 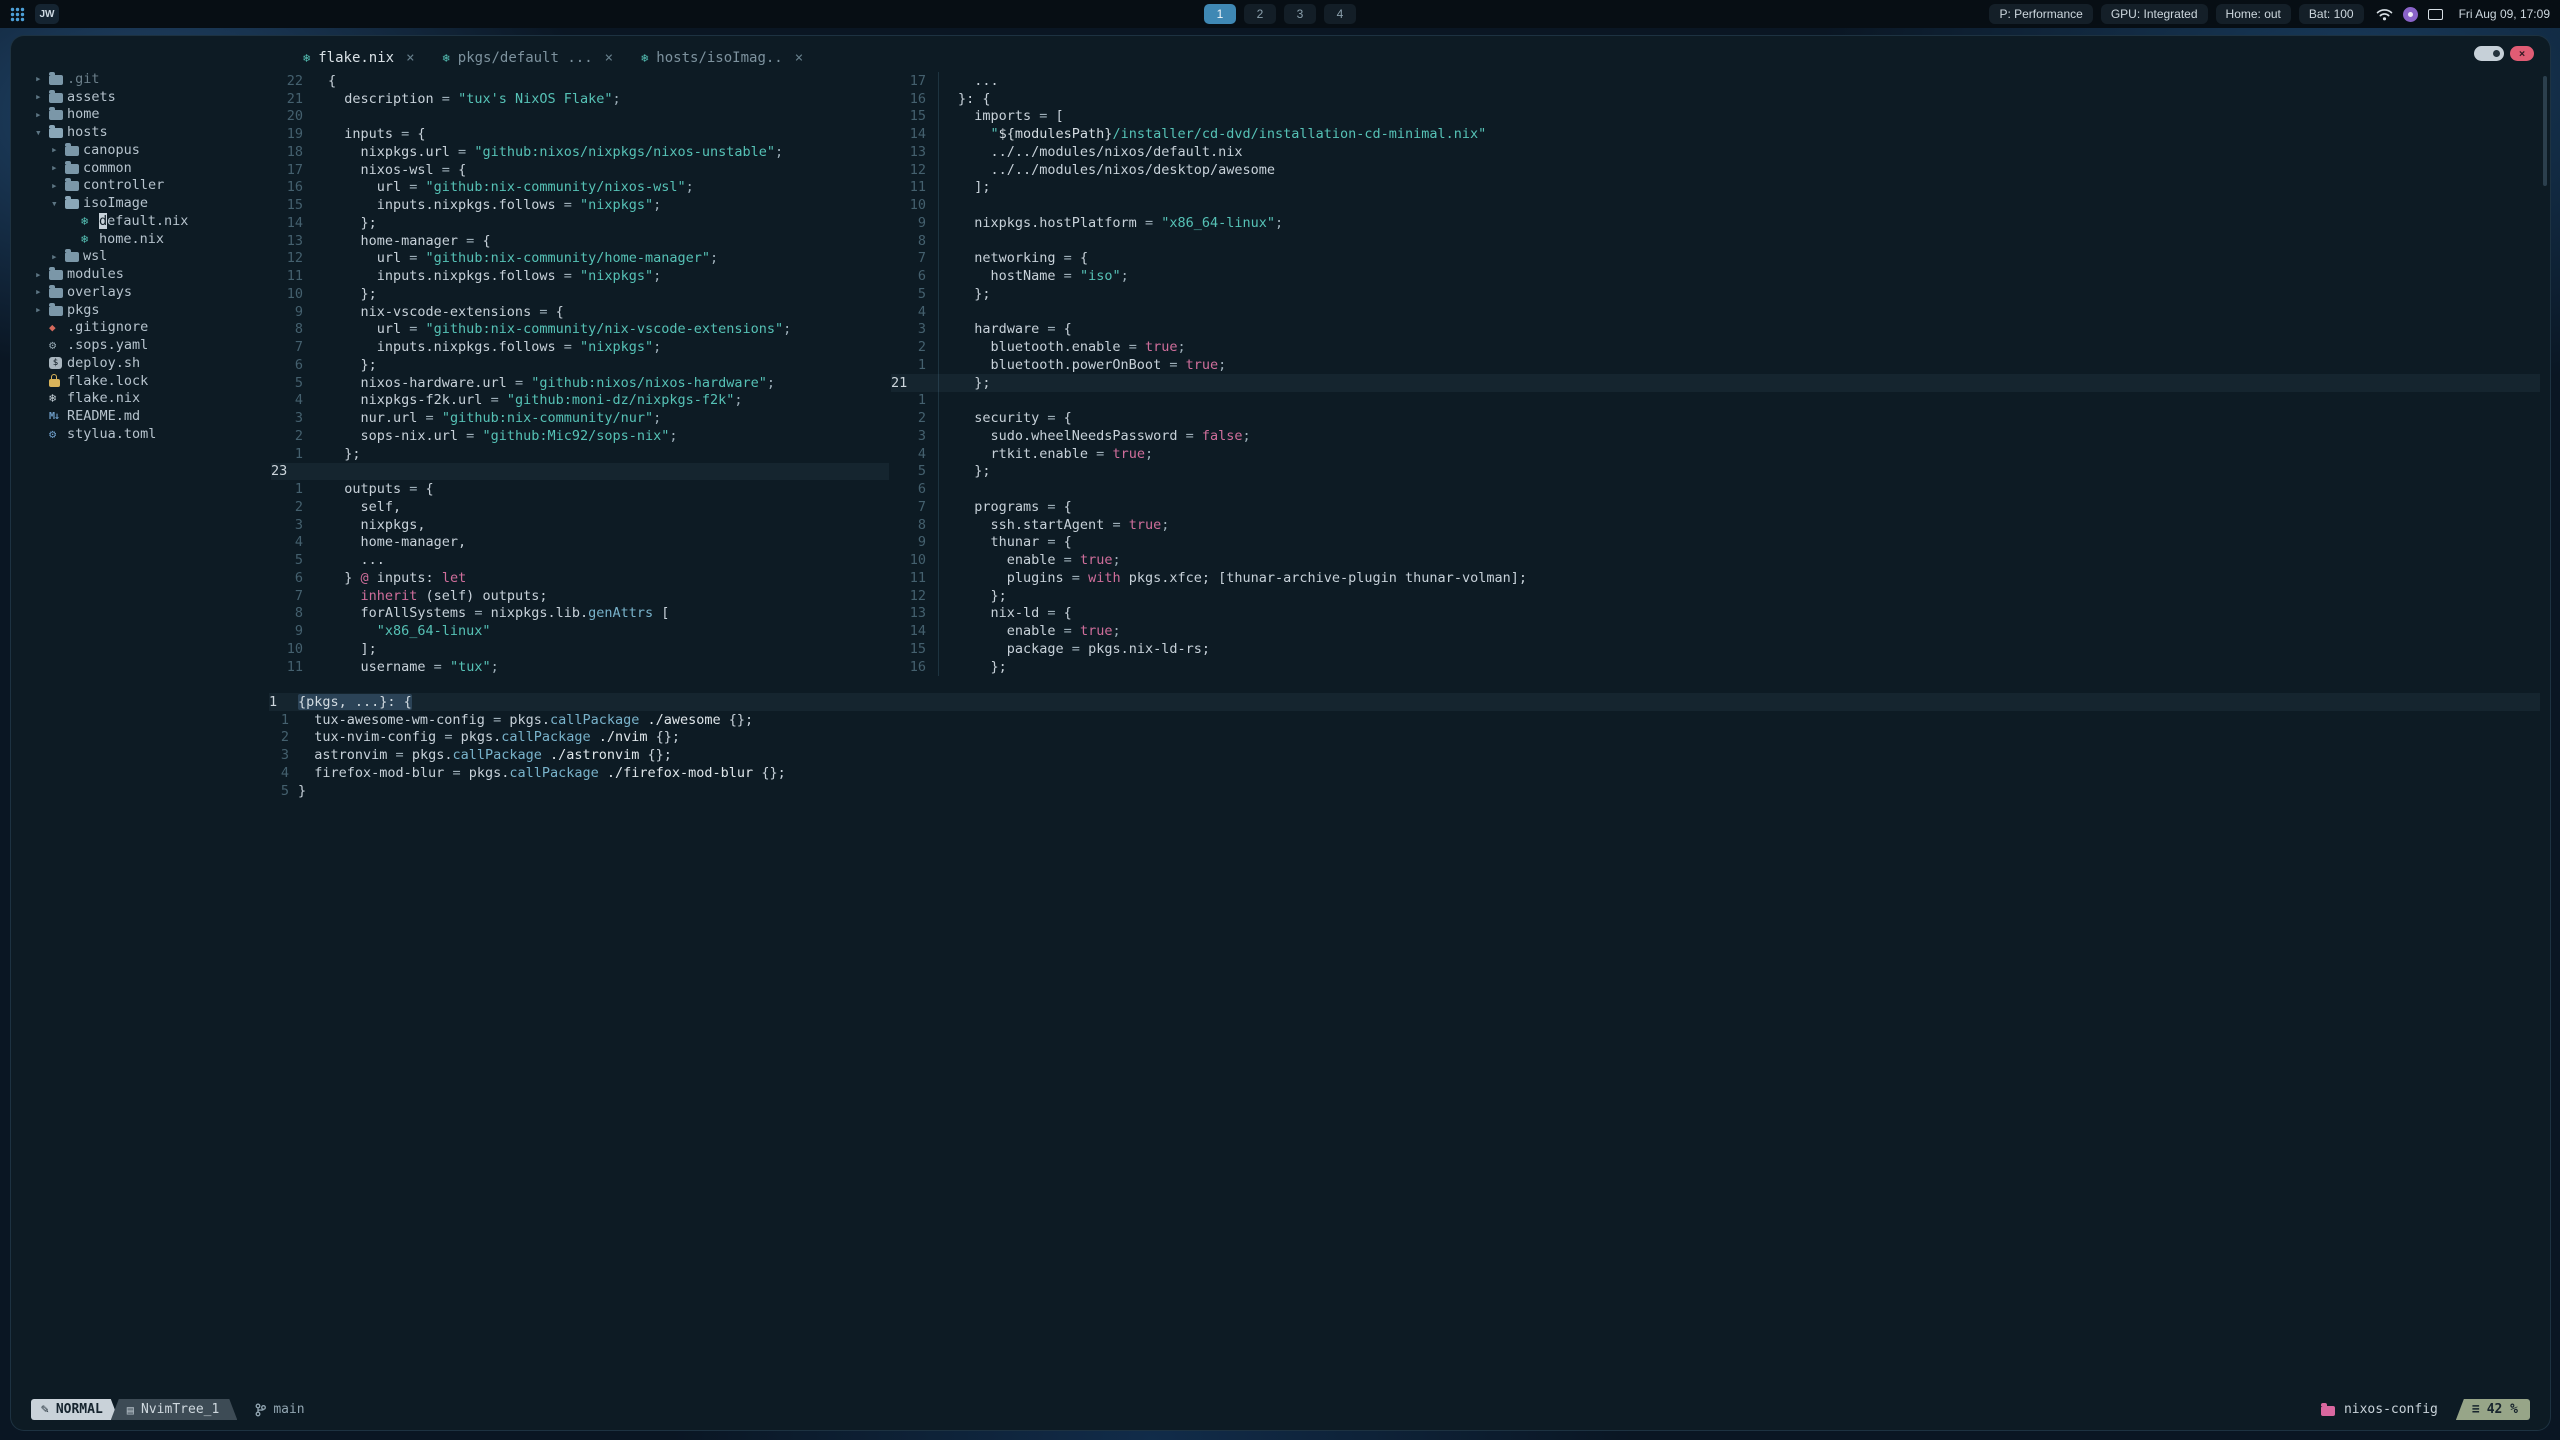 What do you see at coordinates (580, 241) in the screenshot?
I see `code-line: 13 home-manager = {` at bounding box center [580, 241].